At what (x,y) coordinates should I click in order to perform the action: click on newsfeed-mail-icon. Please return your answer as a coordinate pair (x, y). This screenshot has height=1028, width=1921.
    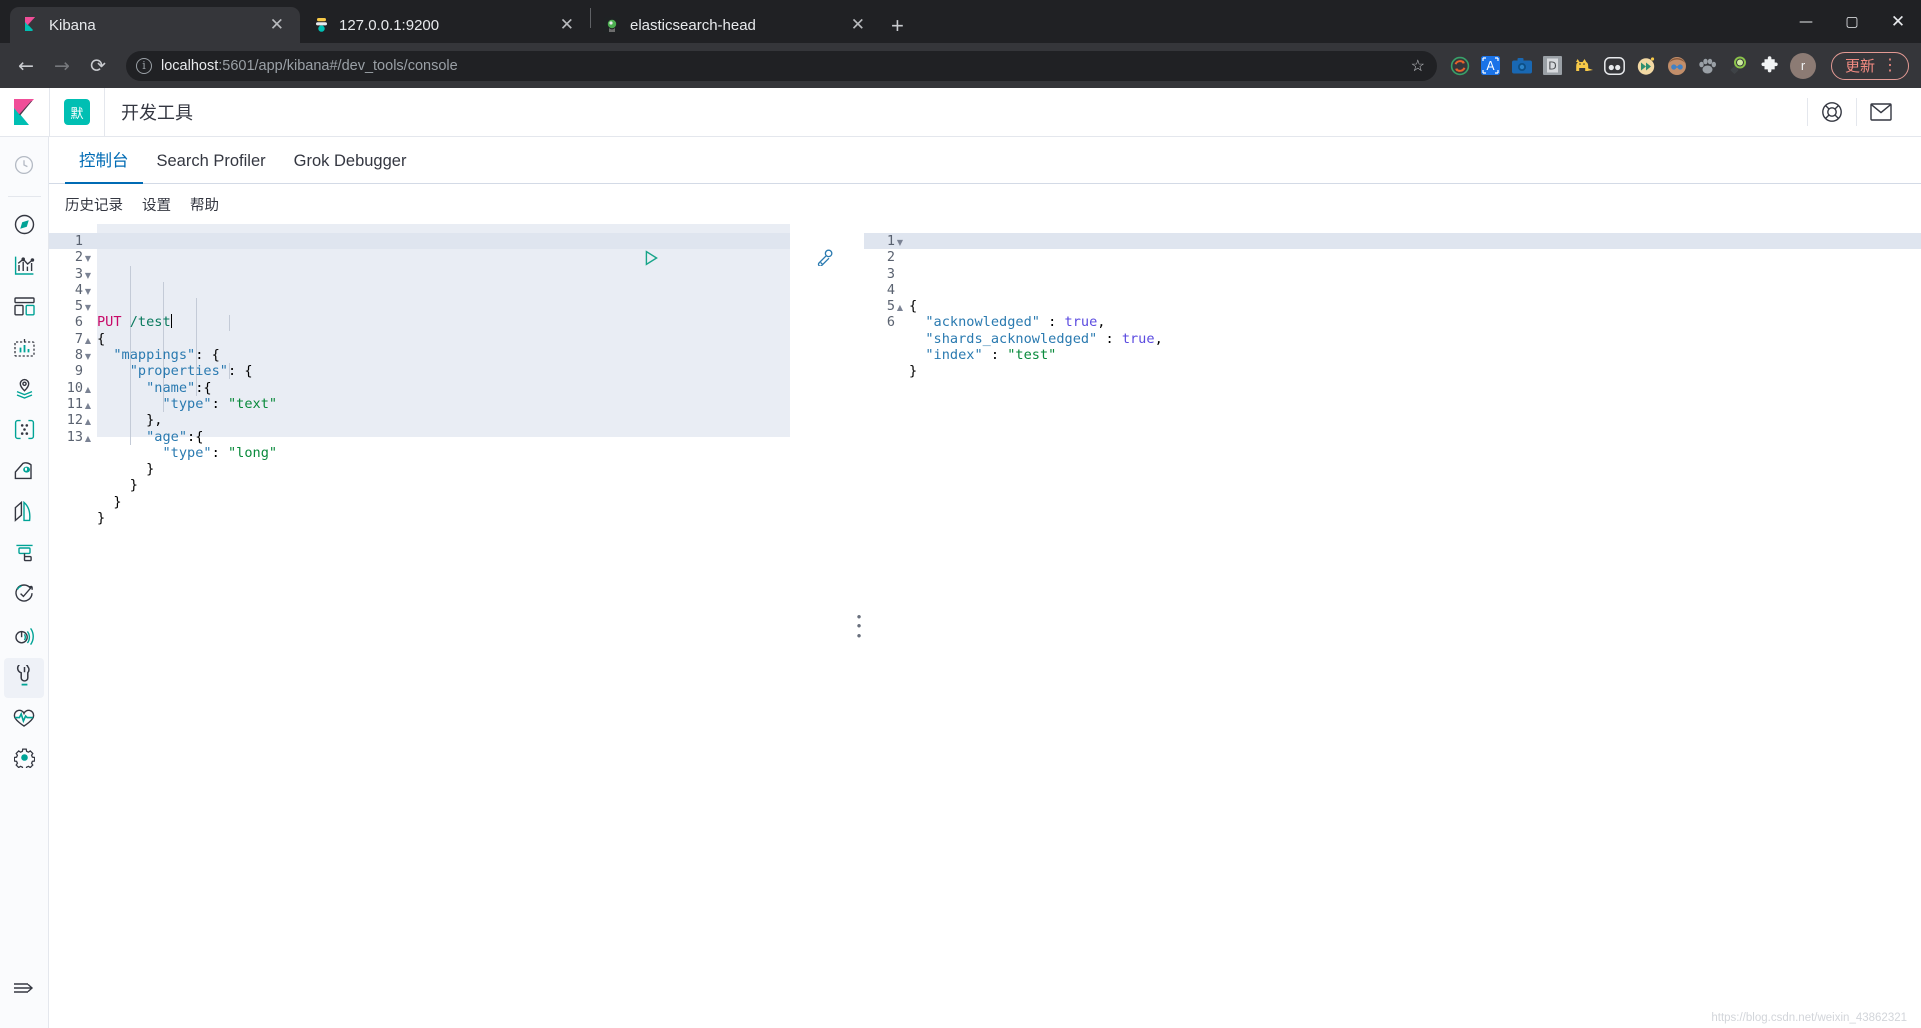
    Looking at the image, I should click on (1881, 112).